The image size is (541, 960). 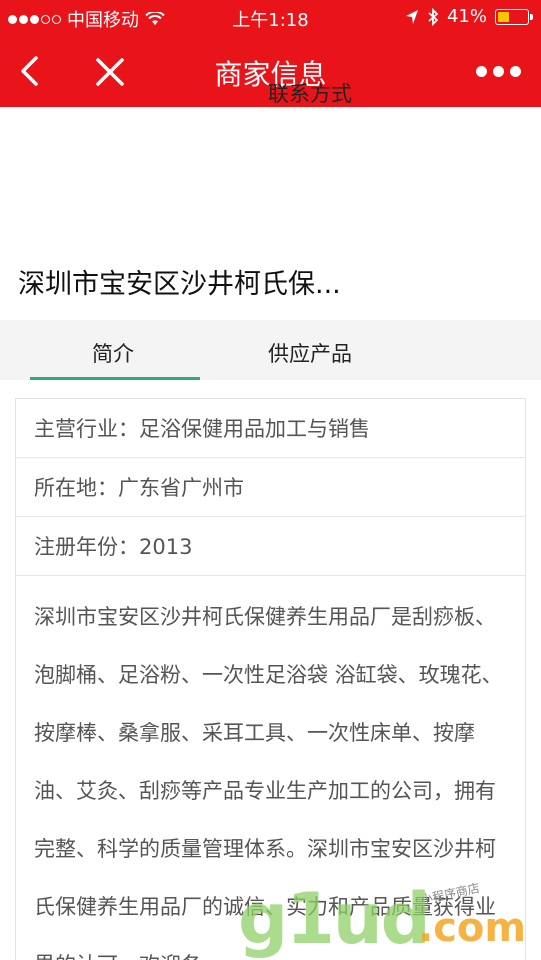 What do you see at coordinates (514, 16) in the screenshot?
I see `battery-icon` at bounding box center [514, 16].